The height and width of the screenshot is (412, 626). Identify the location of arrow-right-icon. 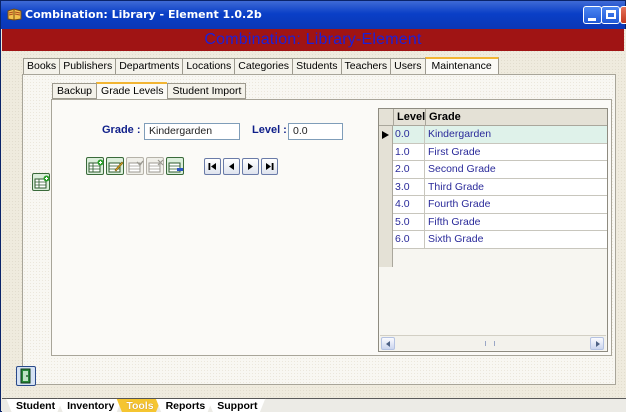
(598, 344).